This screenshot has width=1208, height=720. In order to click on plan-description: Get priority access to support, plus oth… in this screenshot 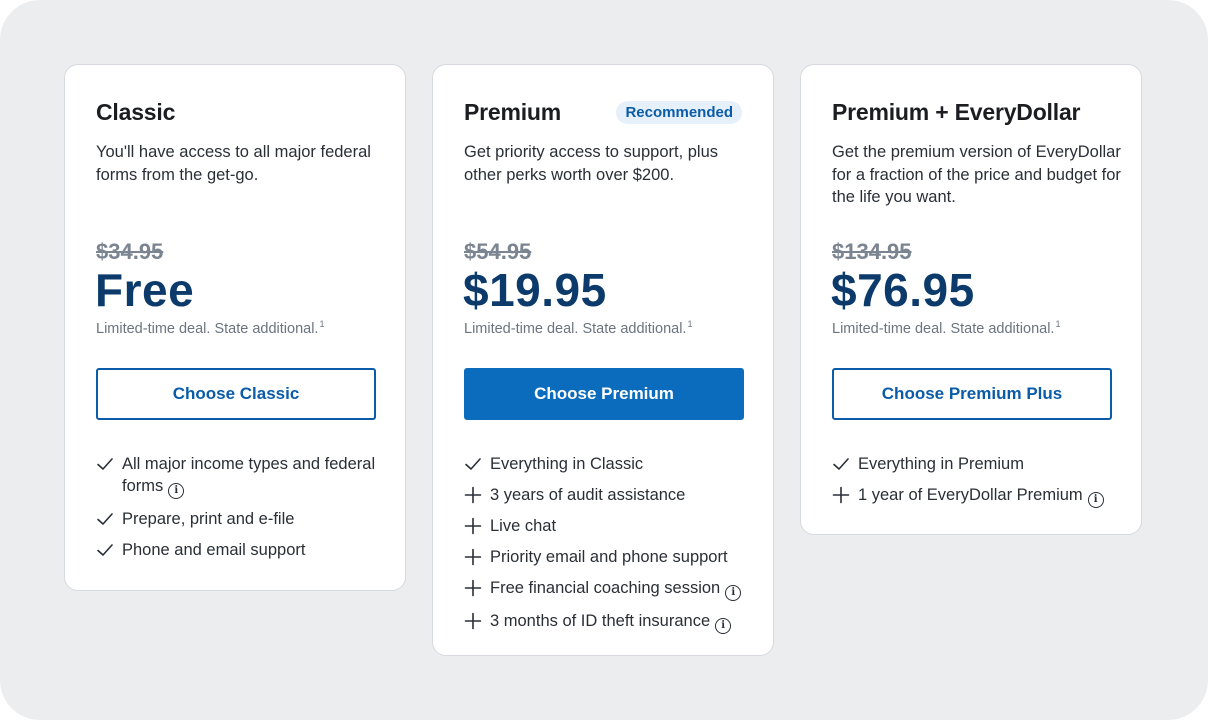, I will do `click(591, 163)`.